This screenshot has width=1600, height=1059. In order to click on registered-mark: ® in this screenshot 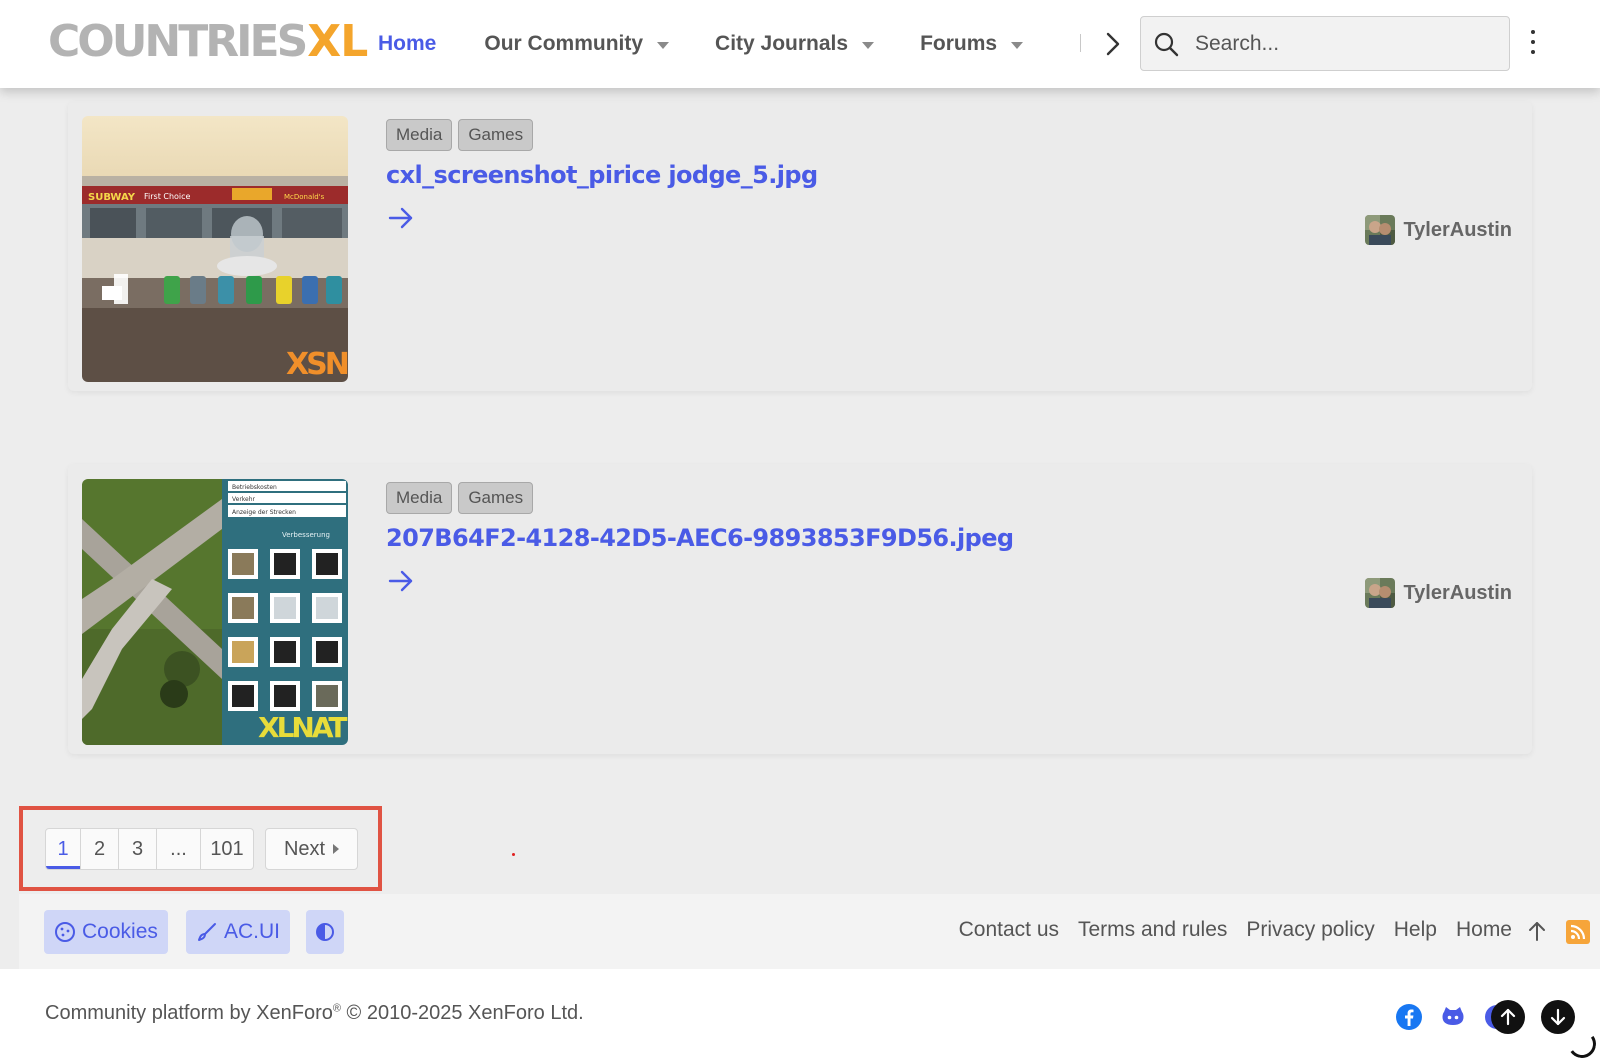, I will do `click(336, 1008)`.